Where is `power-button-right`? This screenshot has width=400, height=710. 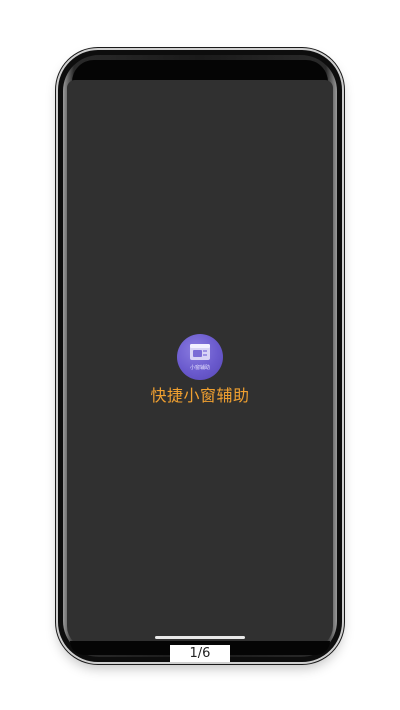
power-button-right is located at coordinates (343, 227).